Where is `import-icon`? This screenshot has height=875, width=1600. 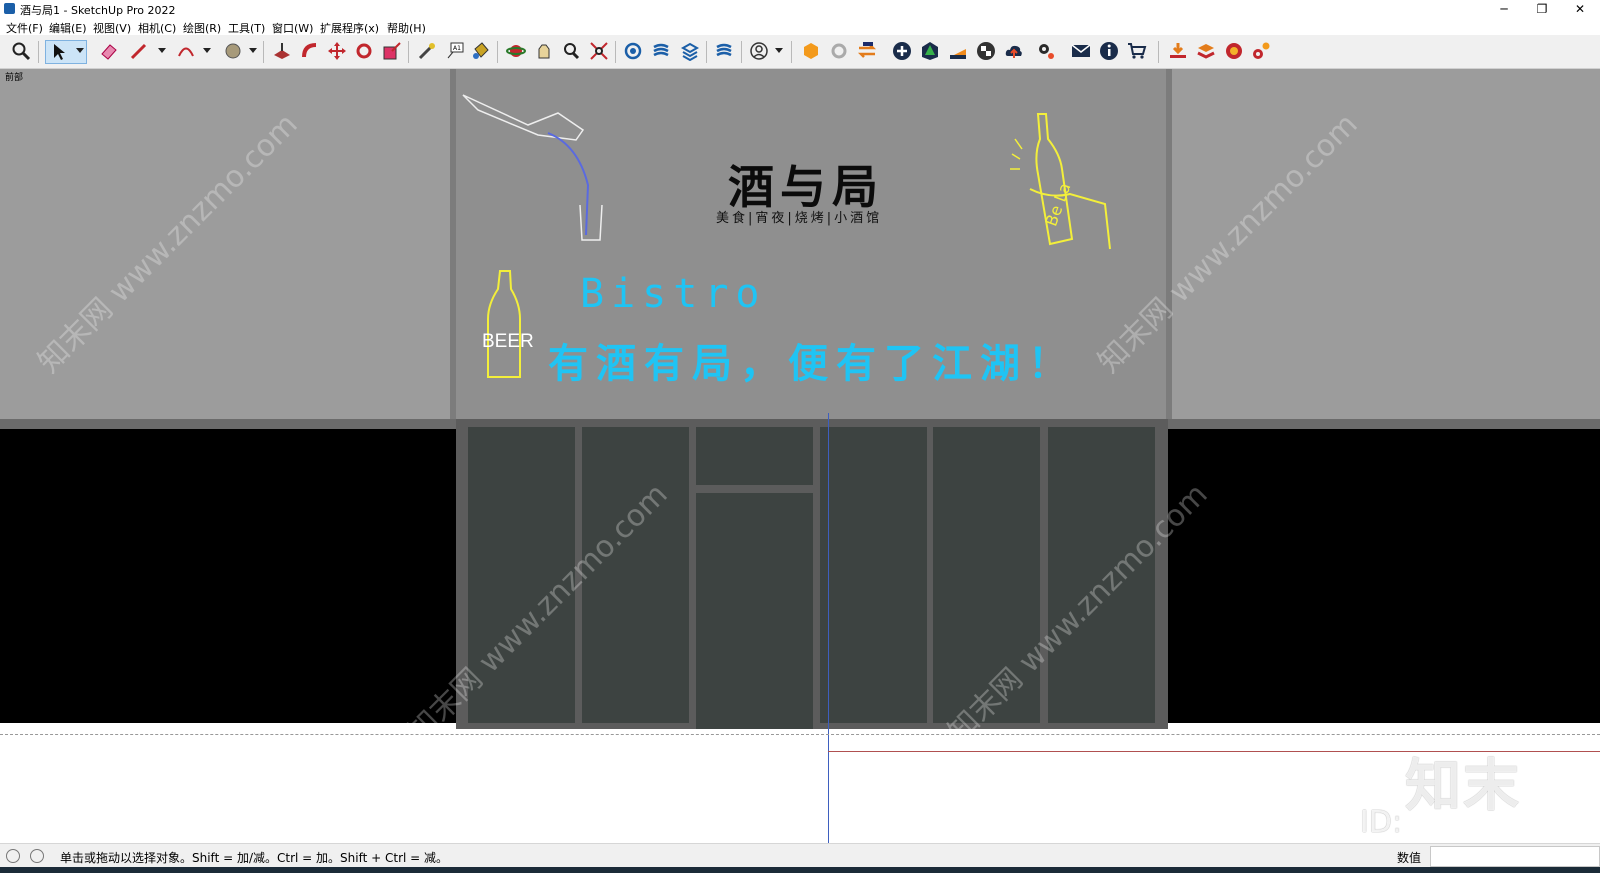 import-icon is located at coordinates (1178, 51).